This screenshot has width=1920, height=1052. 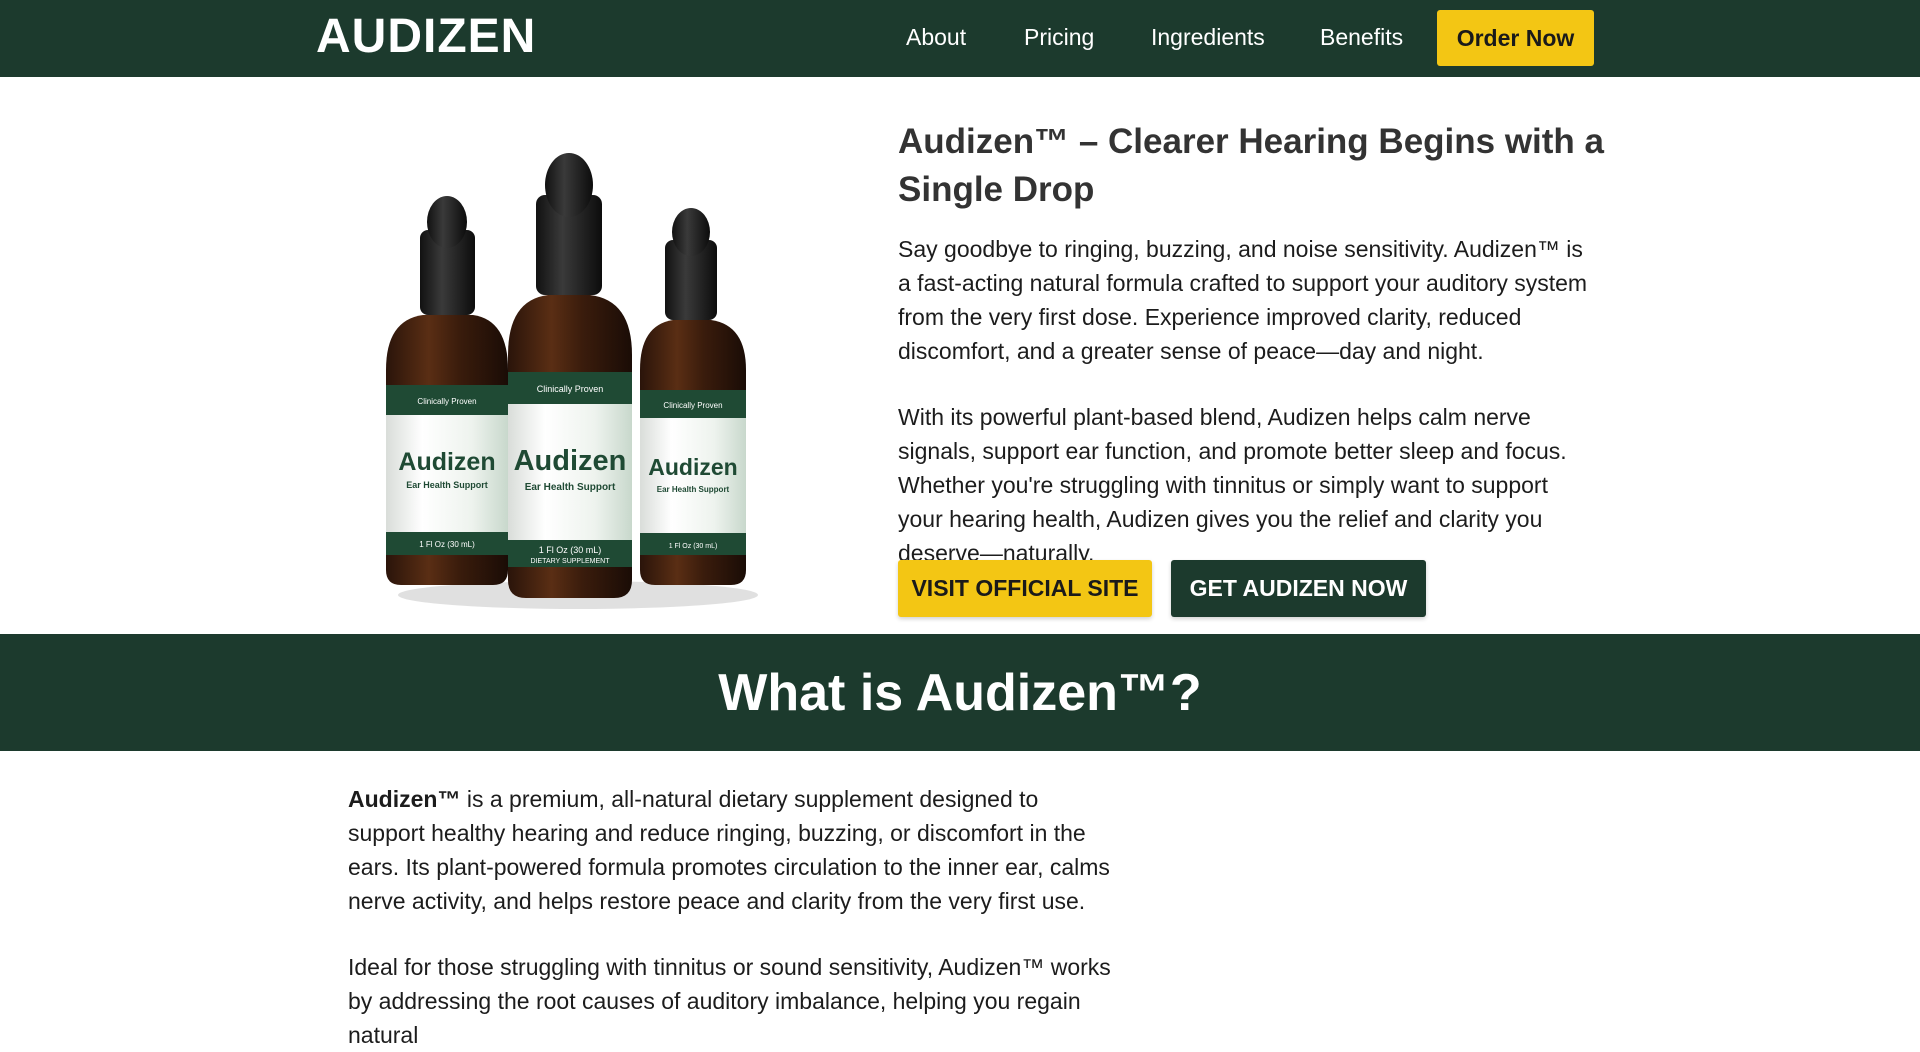 I want to click on order-now-button: Order Now, so click(x=1515, y=38).